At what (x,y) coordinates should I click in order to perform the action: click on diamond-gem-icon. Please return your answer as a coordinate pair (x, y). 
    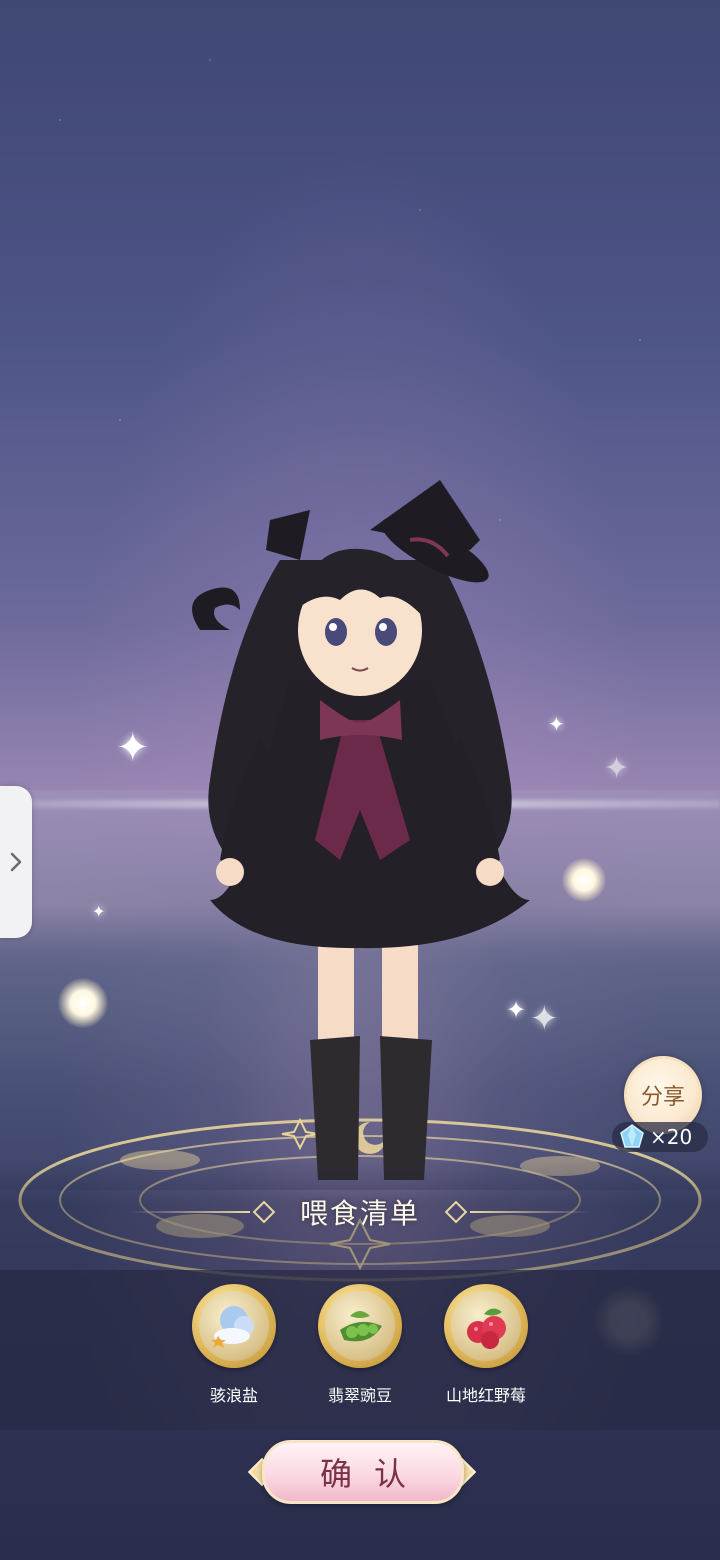
    Looking at the image, I should click on (632, 1136).